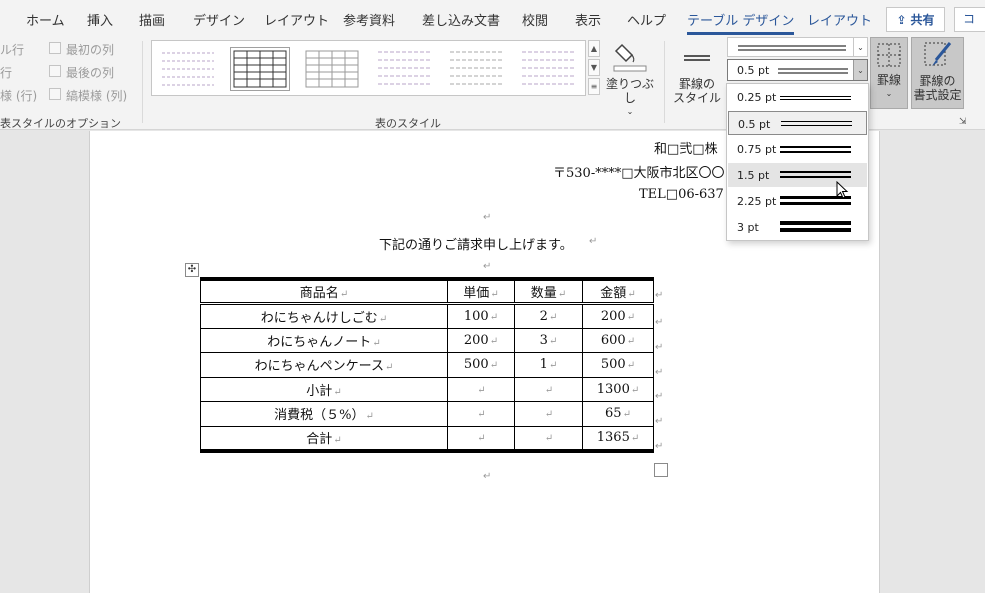 The image size is (985, 593). I want to click on tab-design: デザイン, so click(219, 19).